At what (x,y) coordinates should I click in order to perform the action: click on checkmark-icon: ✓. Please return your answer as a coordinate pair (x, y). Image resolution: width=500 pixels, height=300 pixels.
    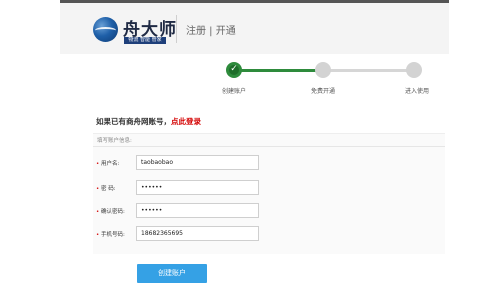
    Looking at the image, I should click on (234, 69).